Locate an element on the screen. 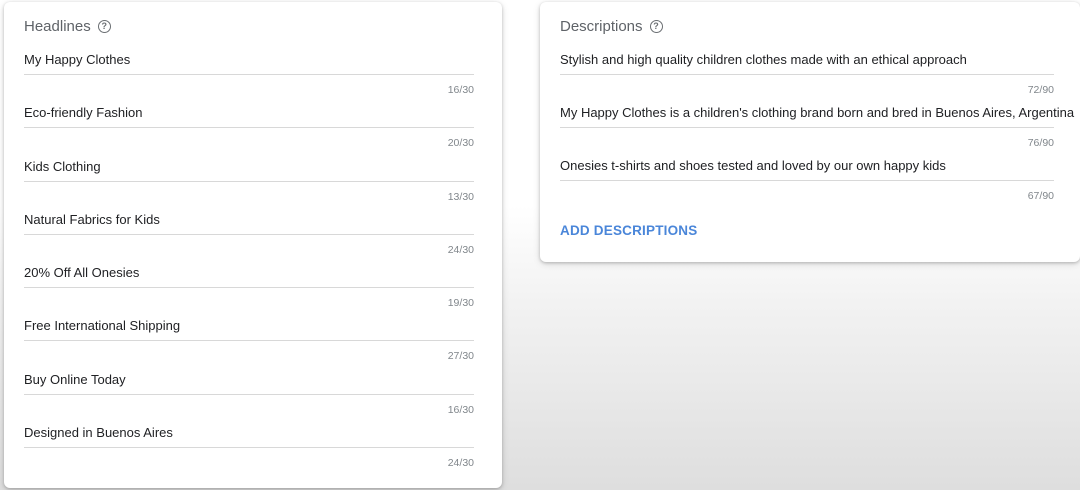 The width and height of the screenshot is (1080, 490). headline-text: Designed in Buenos Aires is located at coordinates (249, 433).